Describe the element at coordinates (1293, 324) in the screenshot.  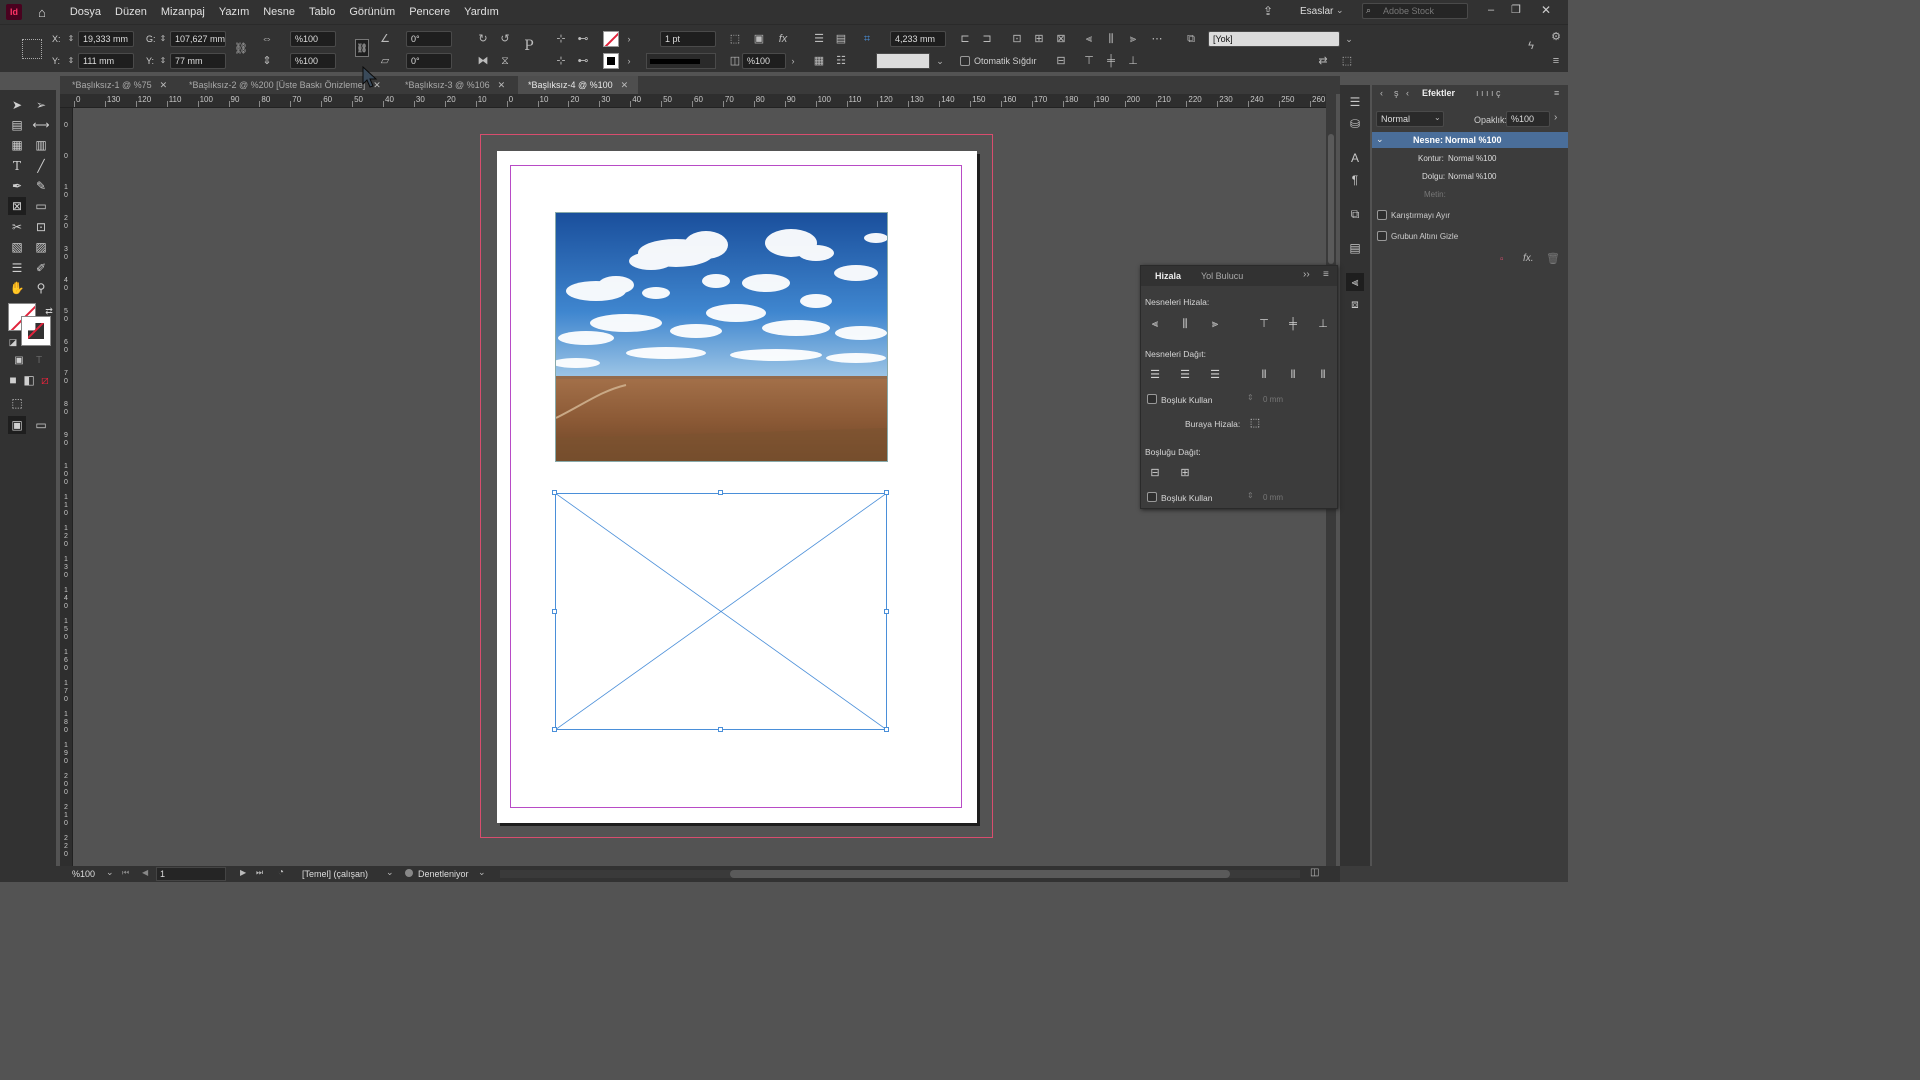
I see `align-vcenters-icon: ╪` at that location.